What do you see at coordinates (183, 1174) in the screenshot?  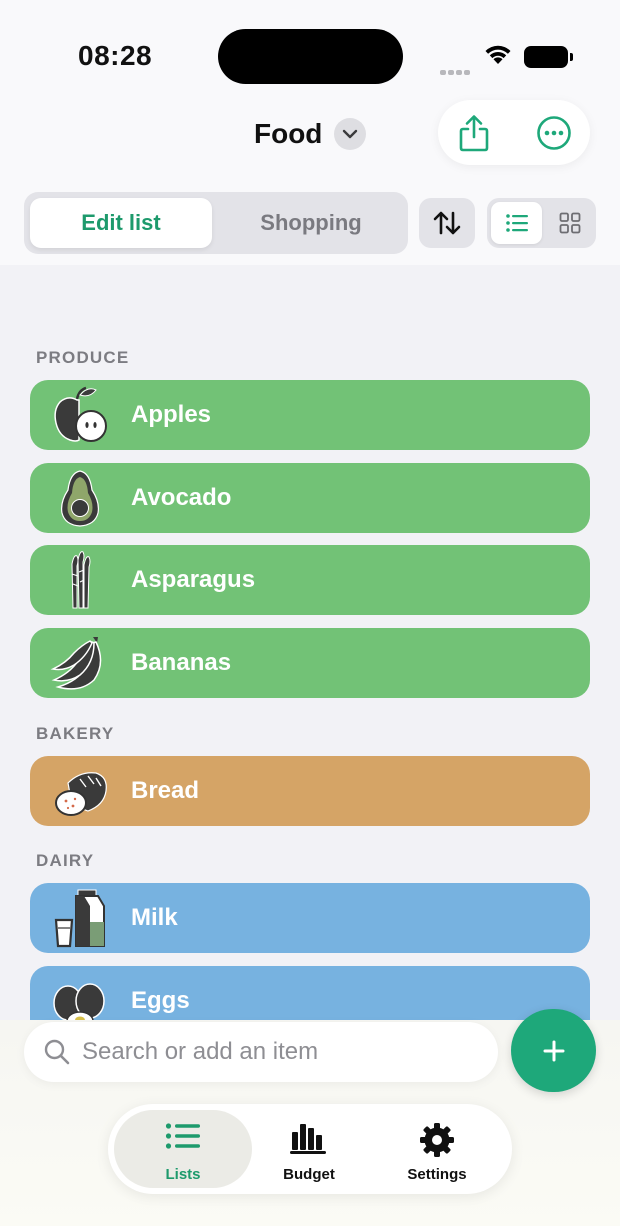 I see `tab-label: Lists` at bounding box center [183, 1174].